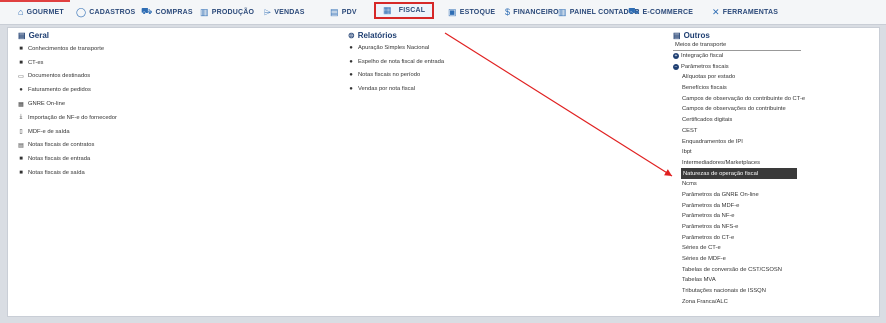  I want to click on relatorio-item: ● Apuração Simples Nacional, so click(498, 48).